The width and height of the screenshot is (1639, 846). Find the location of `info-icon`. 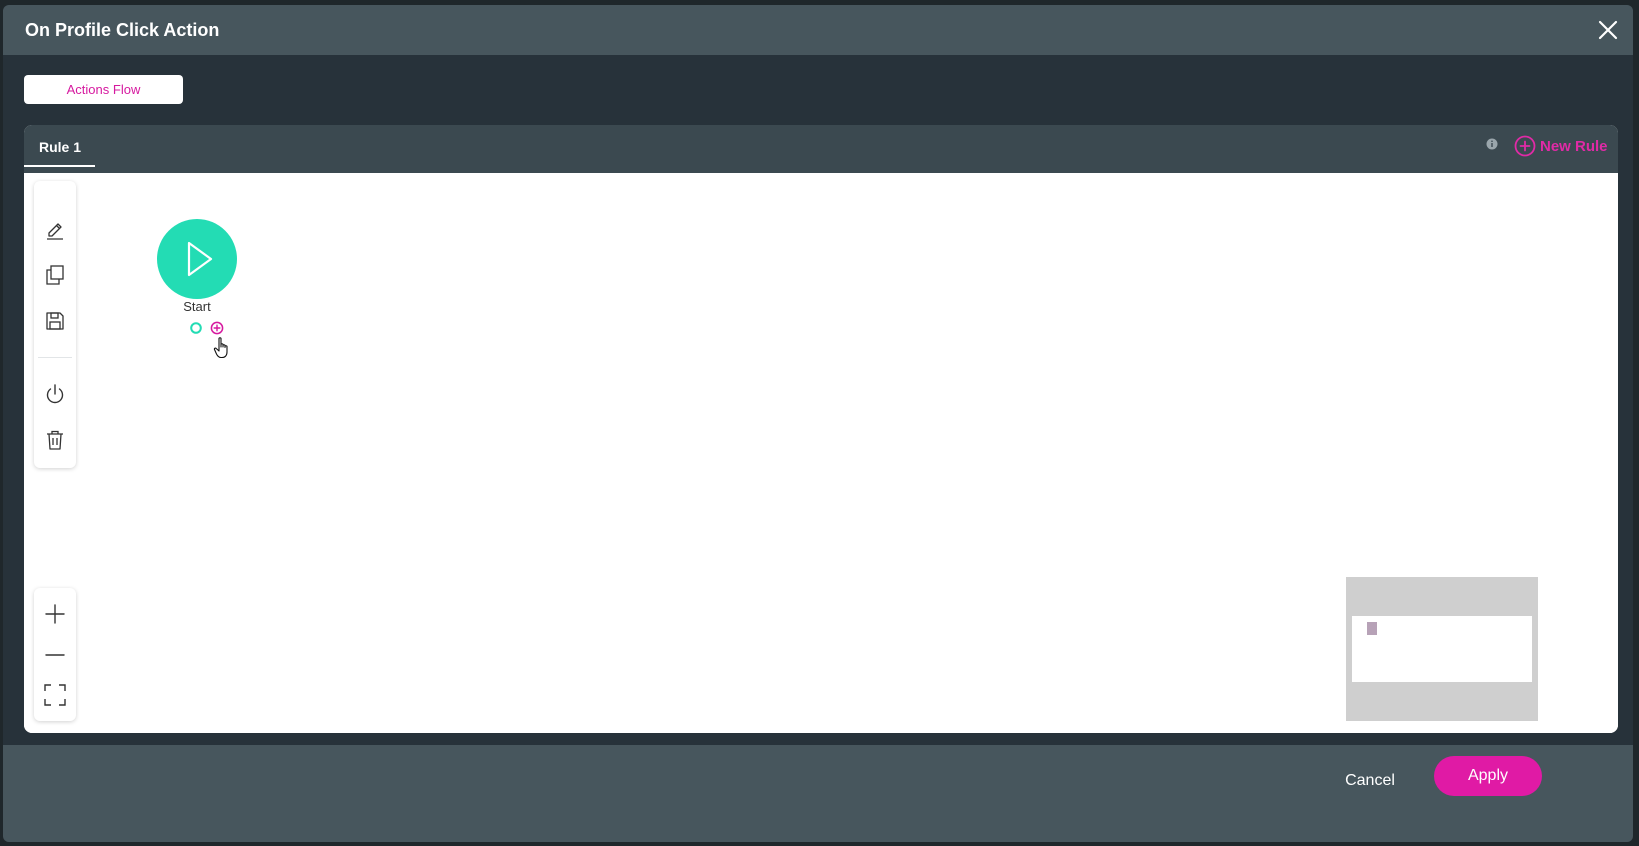

info-icon is located at coordinates (1492, 144).